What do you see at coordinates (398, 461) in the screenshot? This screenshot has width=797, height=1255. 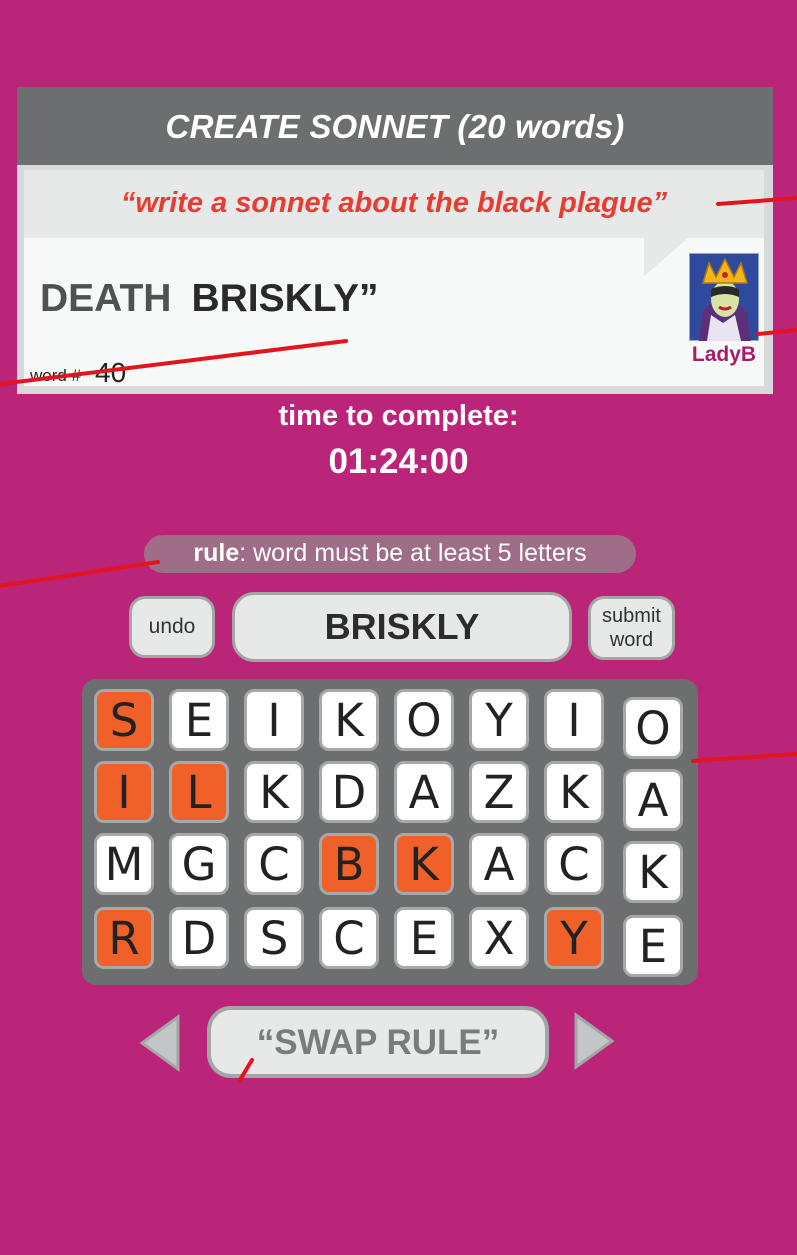 I see `timer-value: 01:24:00` at bounding box center [398, 461].